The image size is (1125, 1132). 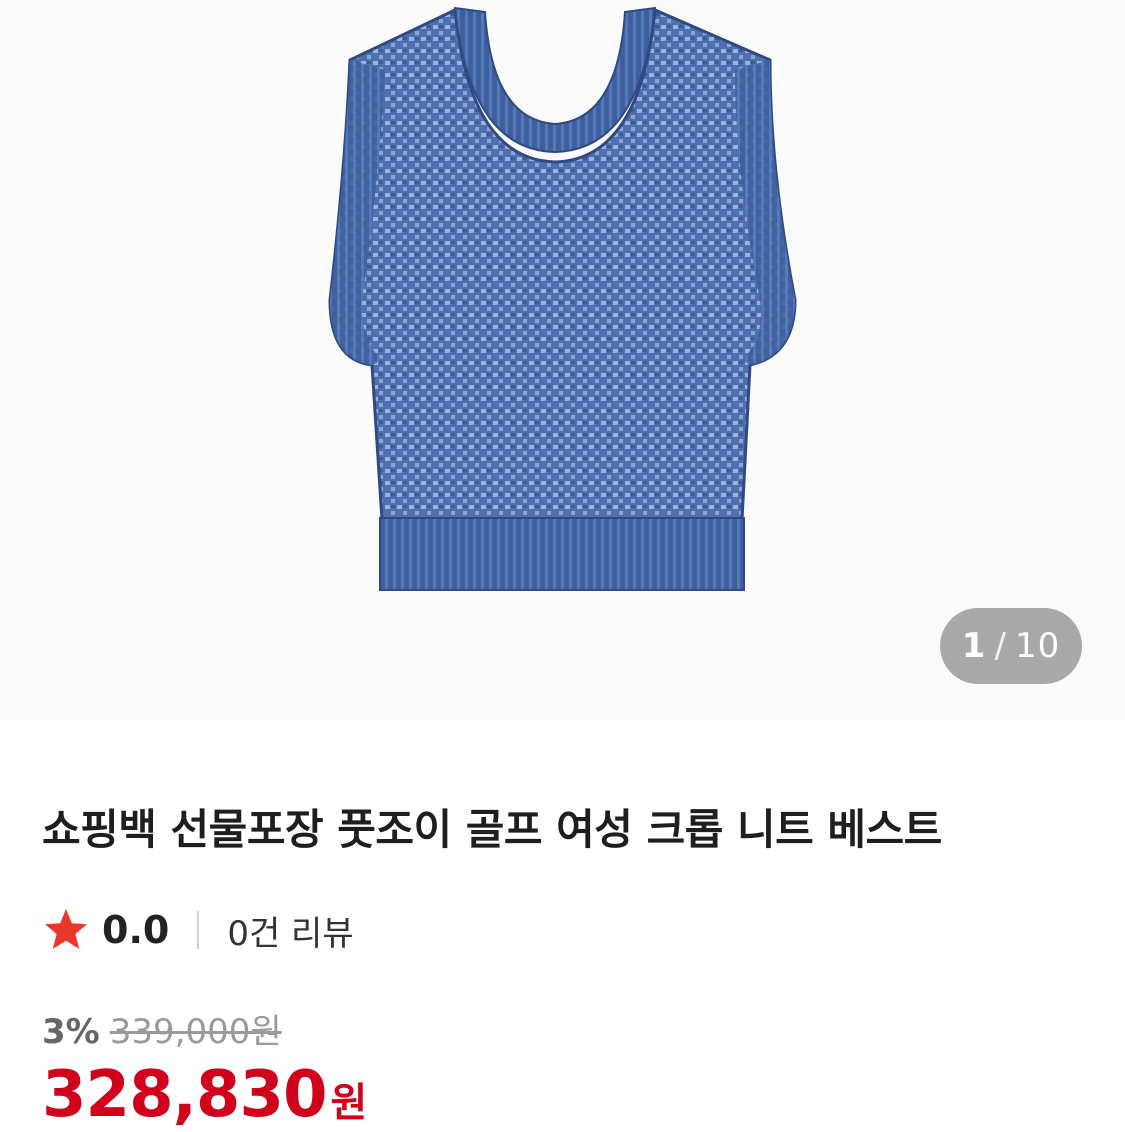 What do you see at coordinates (290, 930) in the screenshot?
I see `review-count-link: 0건 리뷰` at bounding box center [290, 930].